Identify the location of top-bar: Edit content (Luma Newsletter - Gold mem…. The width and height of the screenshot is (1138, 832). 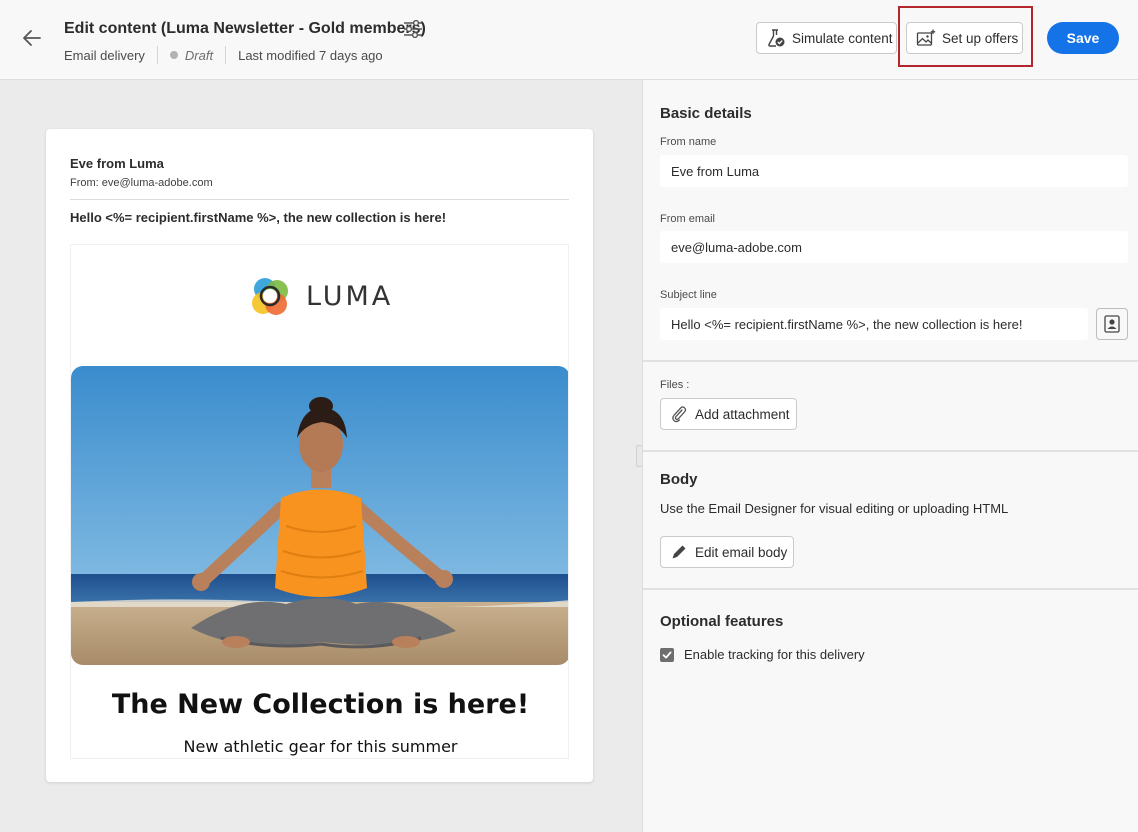
(569, 40).